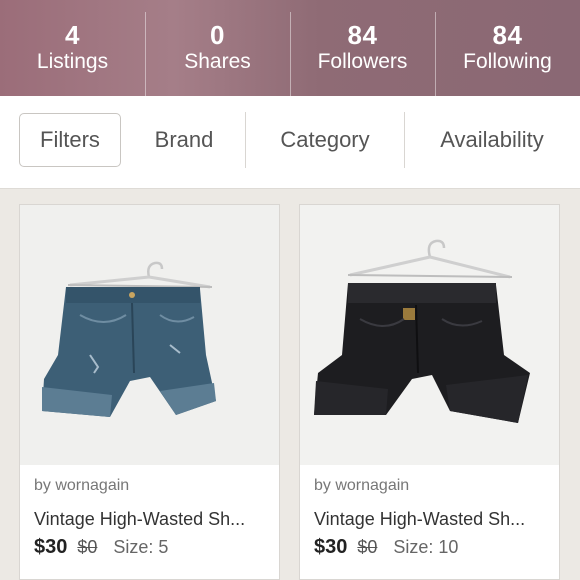  I want to click on stat-shares: 0 Shares, so click(217, 48).